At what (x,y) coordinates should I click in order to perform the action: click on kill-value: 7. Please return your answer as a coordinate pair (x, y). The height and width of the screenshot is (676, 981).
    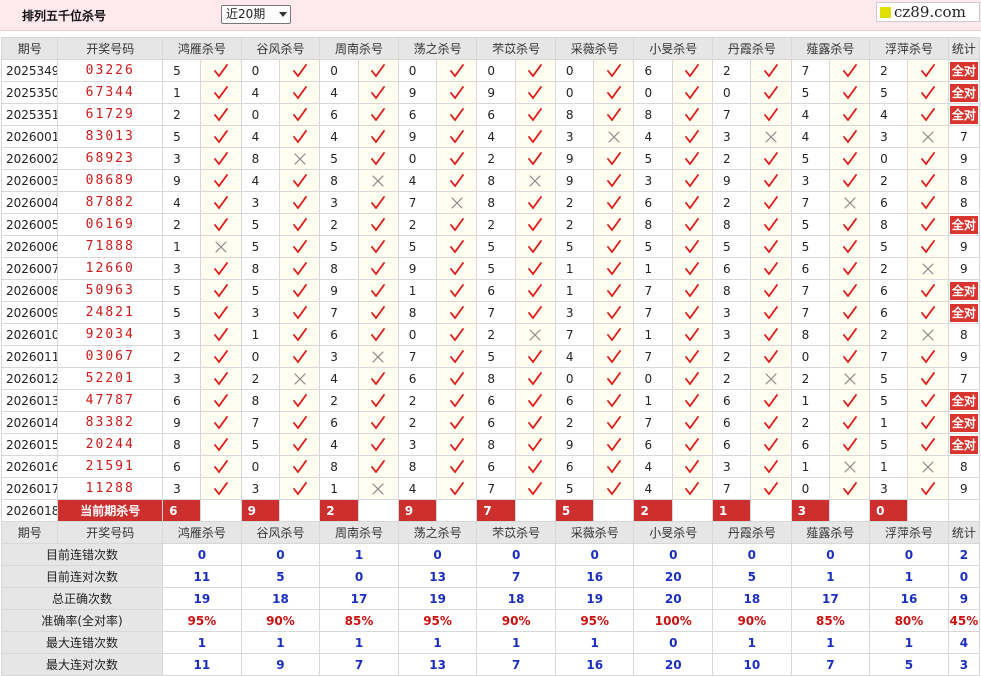
    Looking at the image, I should click on (653, 422).